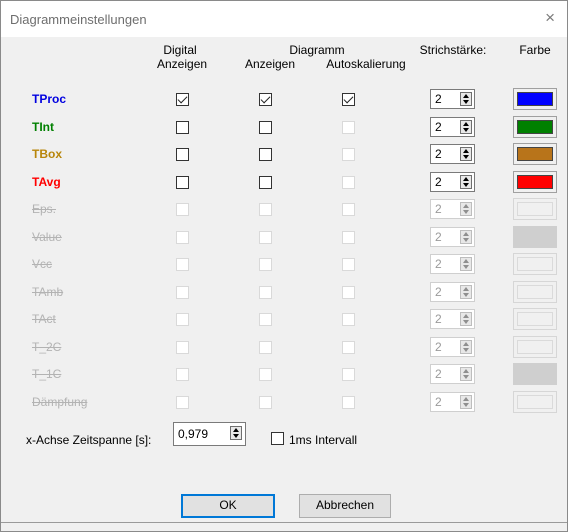  I want to click on row-label: Value, so click(47, 236).